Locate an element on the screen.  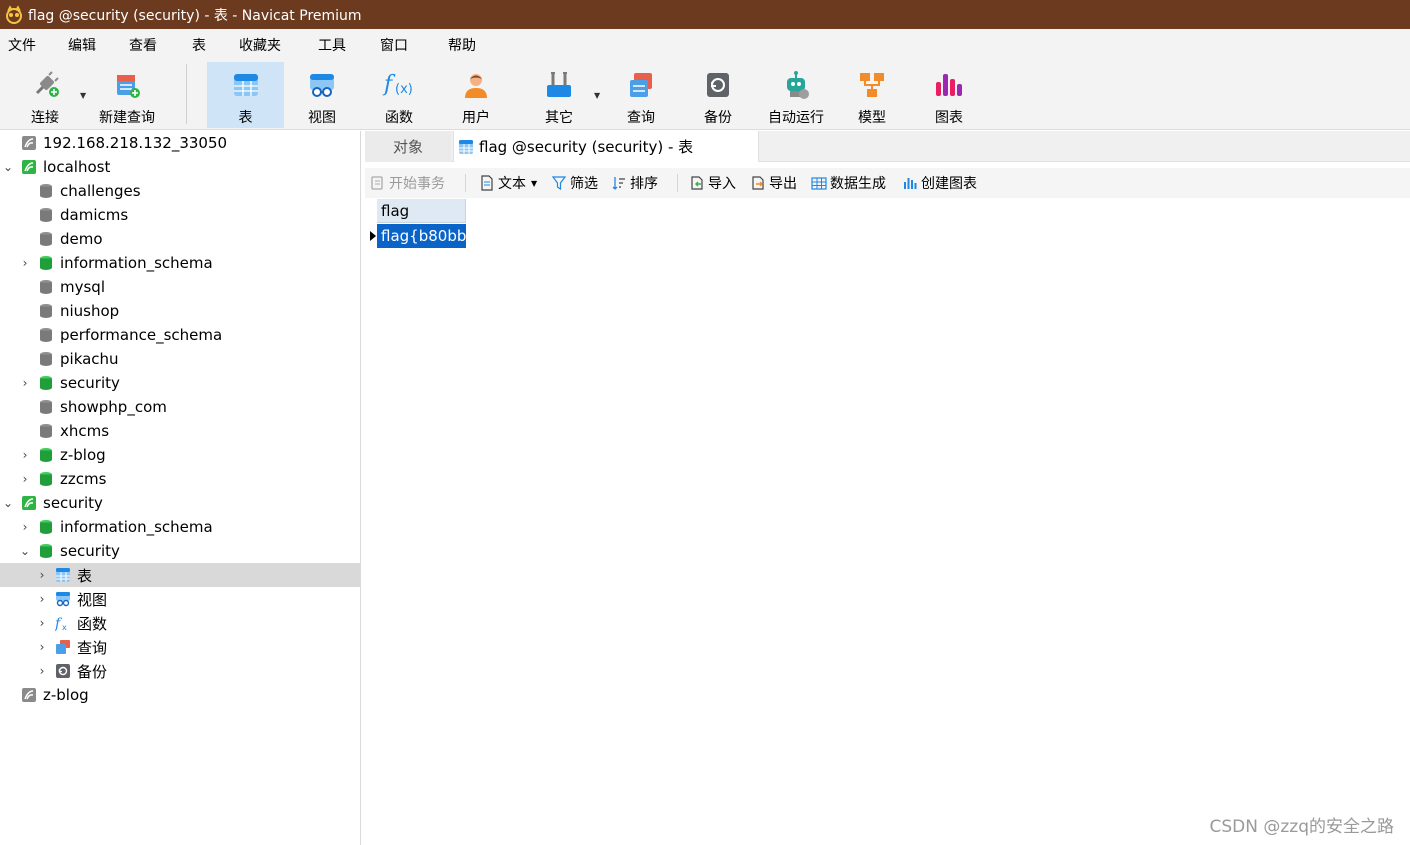
export-button: 导出 is located at coordinates (773, 183).